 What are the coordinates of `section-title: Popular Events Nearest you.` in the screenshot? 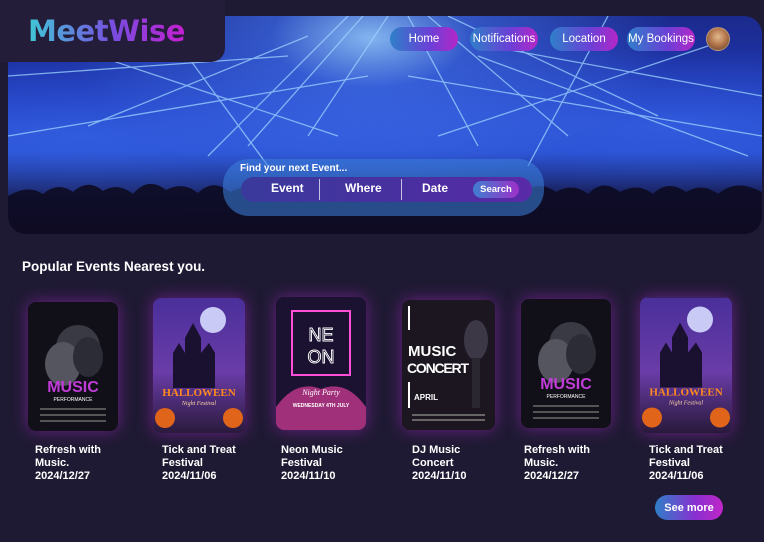 It's located at (114, 266).